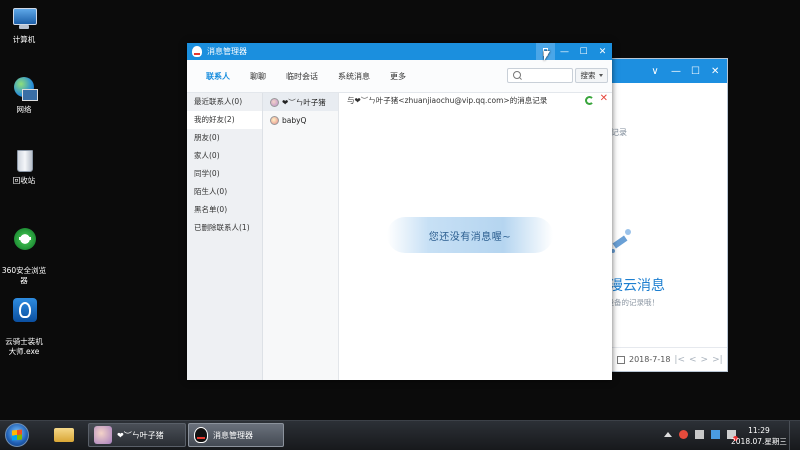 The image size is (800, 450). What do you see at coordinates (600, 75) in the screenshot?
I see `chevron-down-icon` at bounding box center [600, 75].